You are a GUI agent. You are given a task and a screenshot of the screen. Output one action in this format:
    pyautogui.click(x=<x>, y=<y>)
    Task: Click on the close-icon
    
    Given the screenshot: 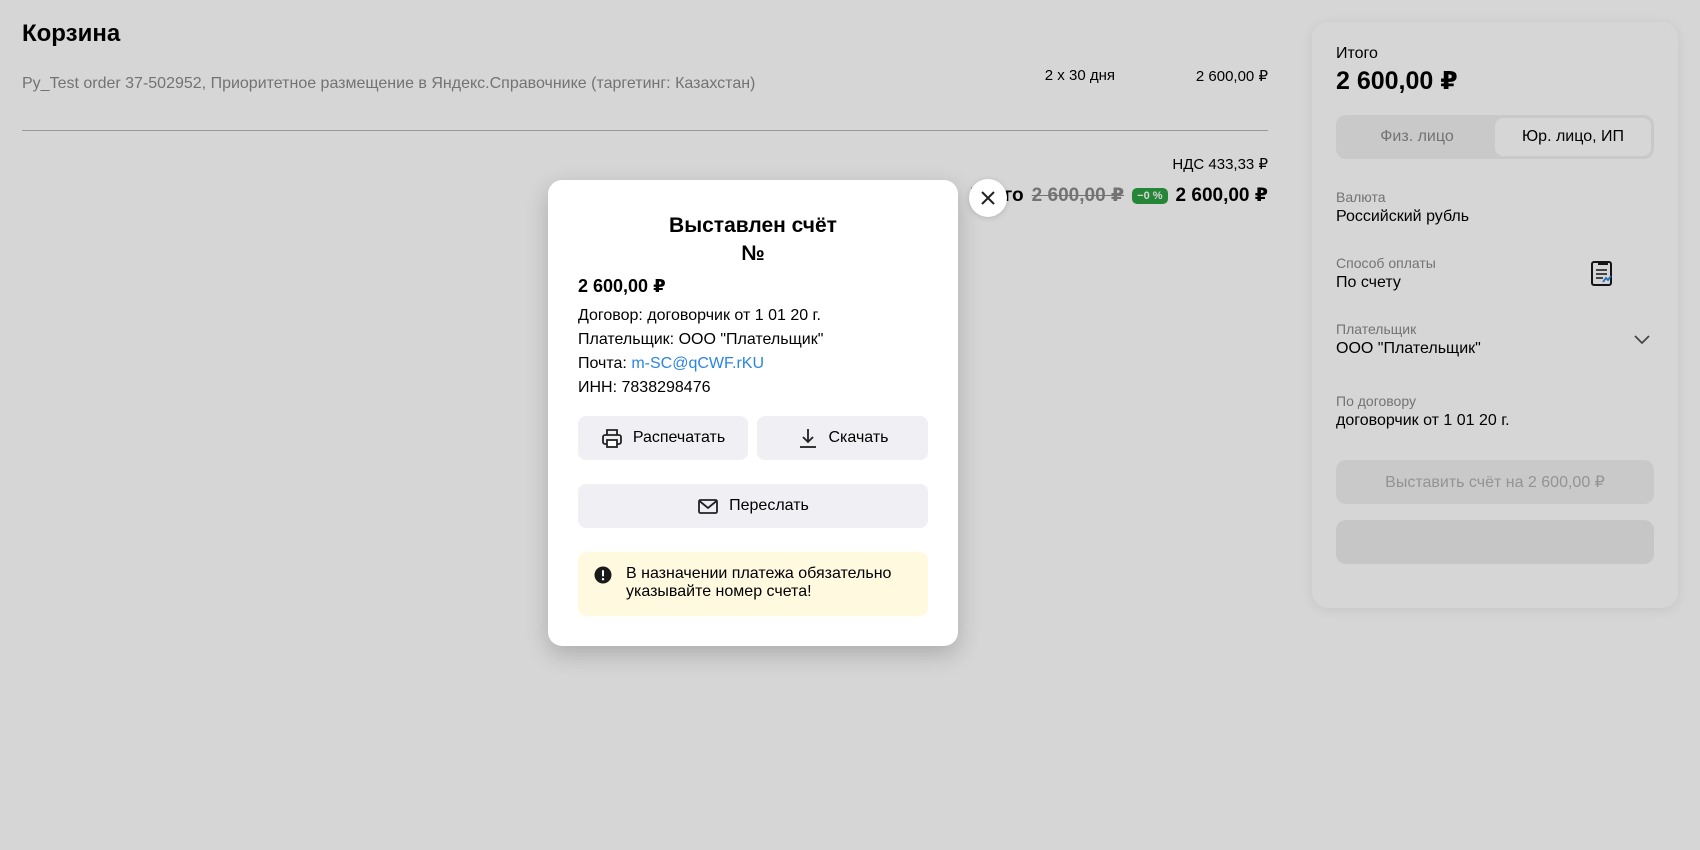 What is the action you would take?
    pyautogui.click(x=988, y=198)
    